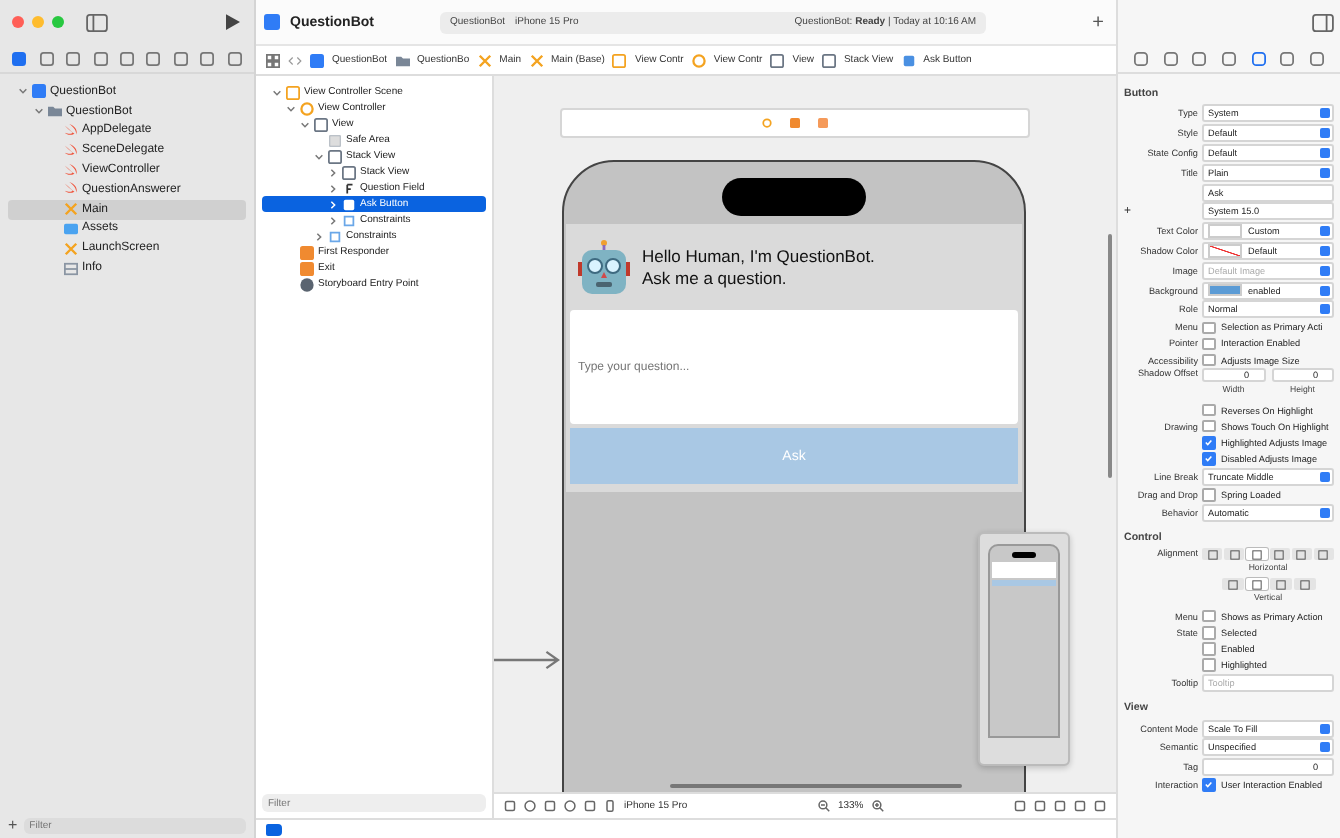 This screenshot has height=838, width=1340. I want to click on zoom-out-icon, so click(823, 806).